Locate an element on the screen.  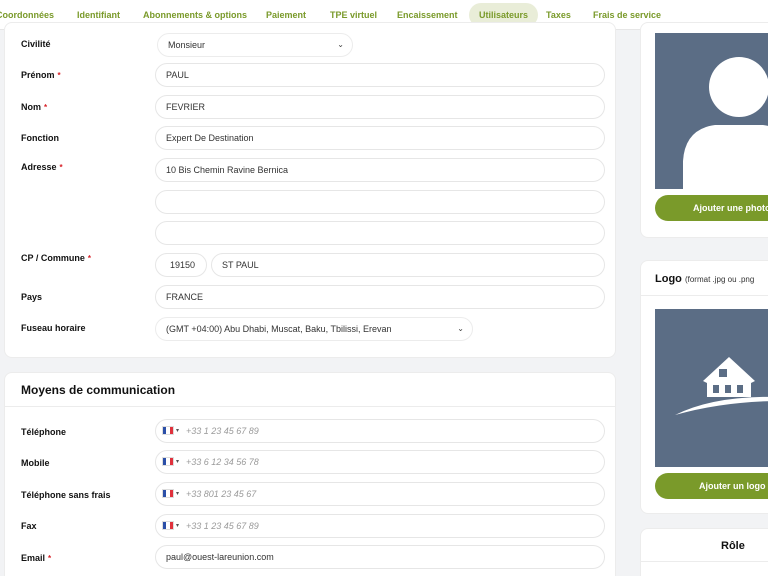
cp-commune-label: CP / Commune * is located at coordinates (56, 258).